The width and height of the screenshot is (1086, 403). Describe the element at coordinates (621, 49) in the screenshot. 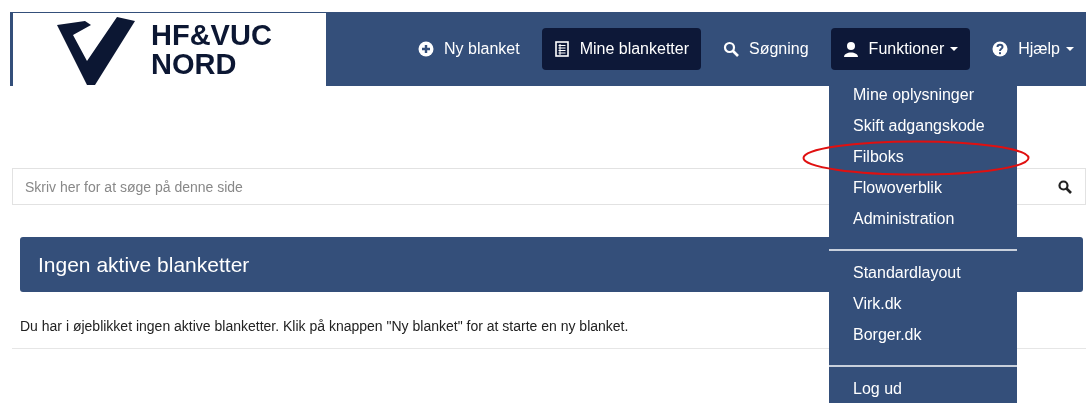

I see `nav-link: Mine blanketter` at that location.